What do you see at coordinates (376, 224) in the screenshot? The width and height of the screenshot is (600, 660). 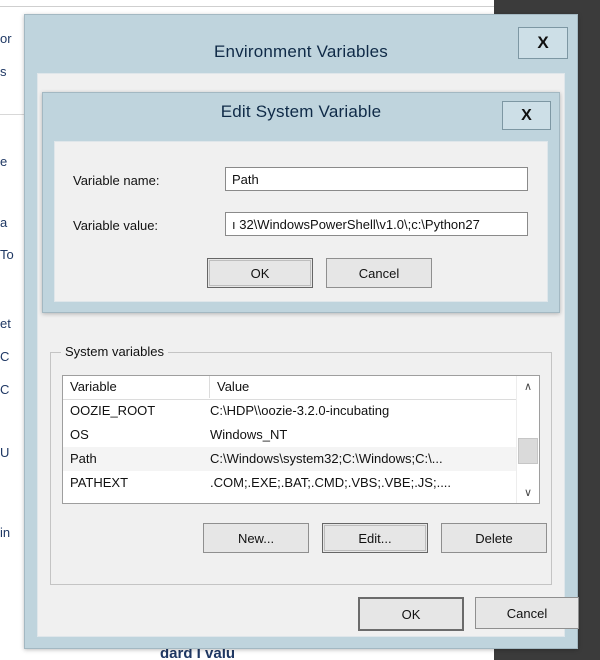 I see `variable-value-input: ı 32\WindowsPowerShell\v1.0\;c:\Python27` at bounding box center [376, 224].